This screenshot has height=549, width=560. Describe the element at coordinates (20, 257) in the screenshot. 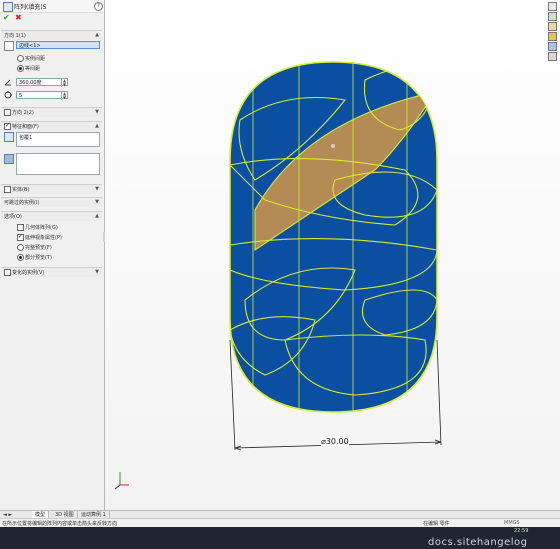

I see `partial-preview-radio` at that location.